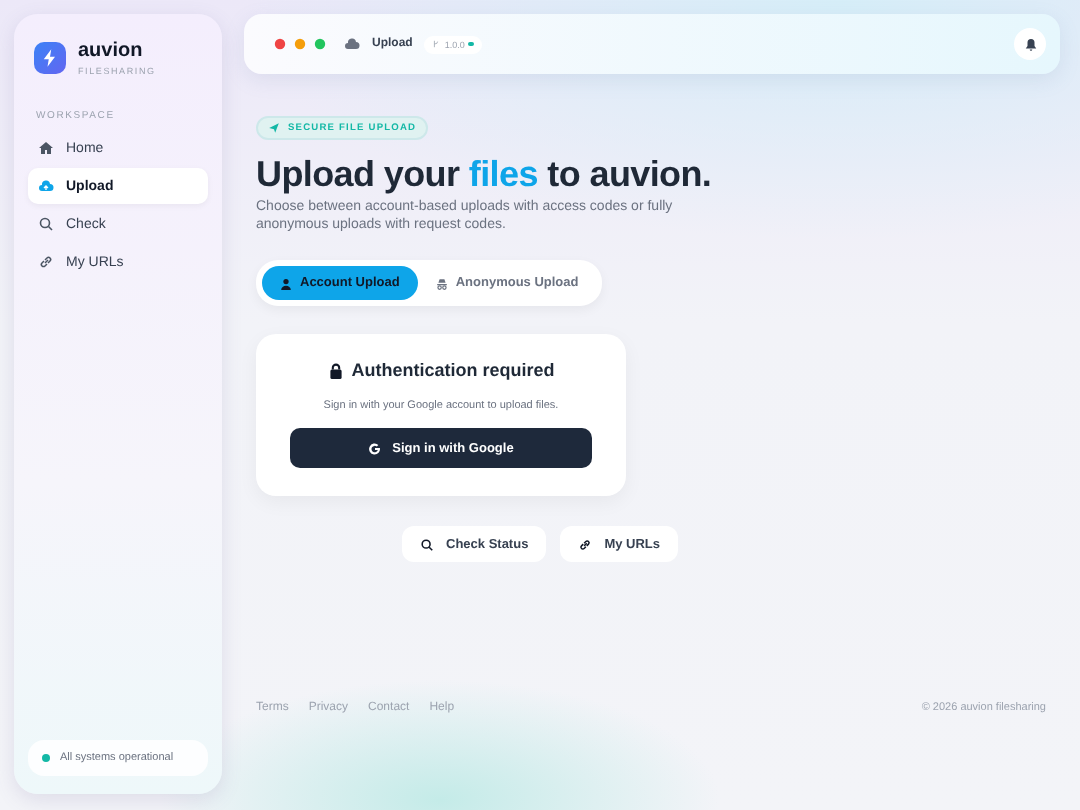 The height and width of the screenshot is (810, 1080). Describe the element at coordinates (441, 283) in the screenshot. I see `incognito-icon` at that location.